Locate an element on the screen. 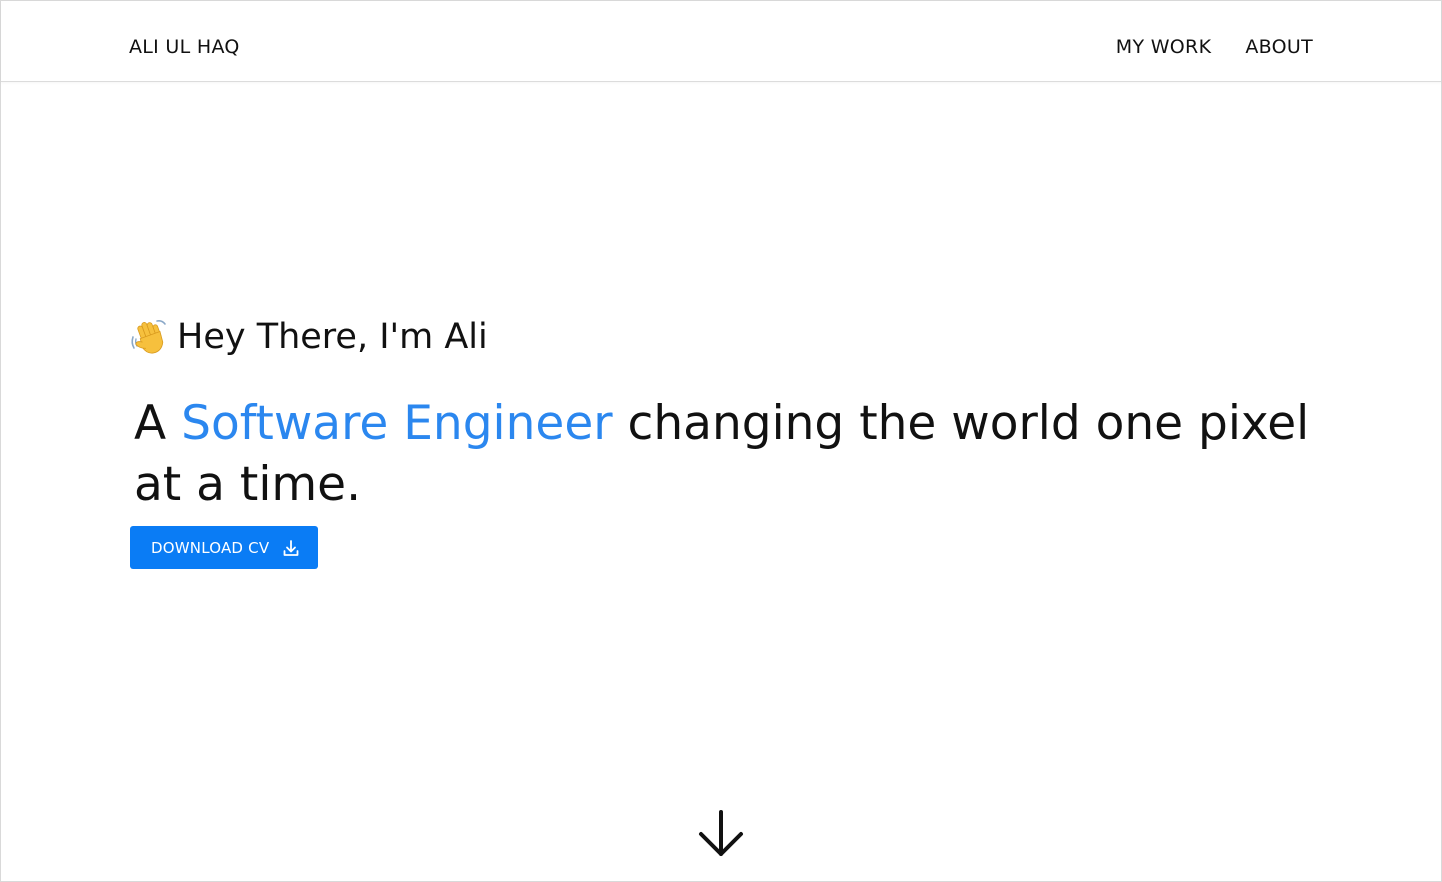 This screenshot has height=882, width=1442. headline-accent: Software Engineer is located at coordinates (397, 423).